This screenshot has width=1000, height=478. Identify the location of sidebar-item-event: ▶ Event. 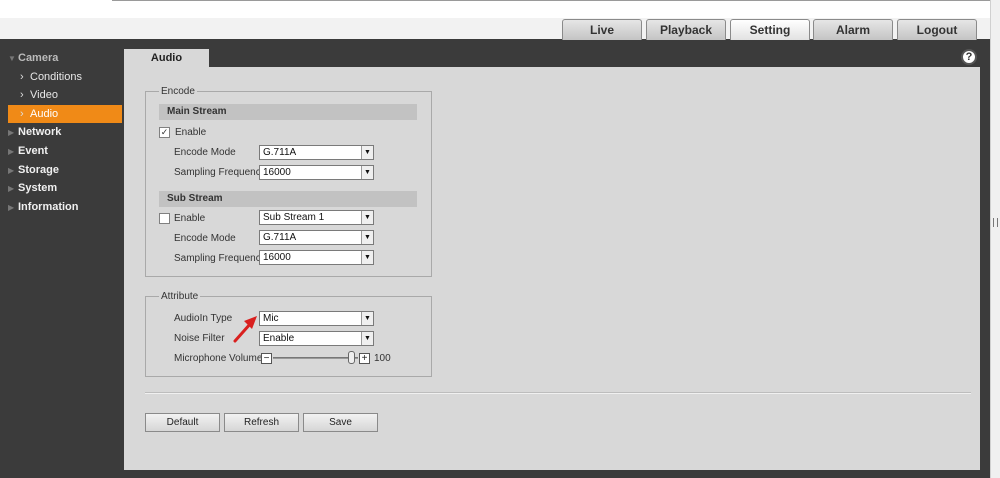
(28, 151).